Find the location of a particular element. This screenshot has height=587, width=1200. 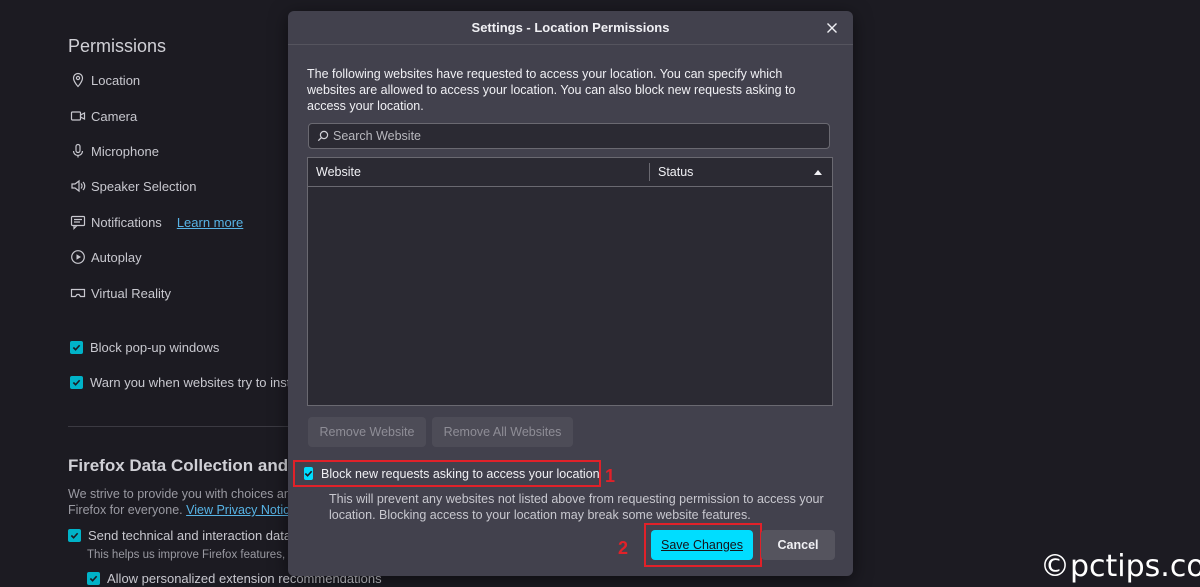

table-header: Website Status is located at coordinates (570, 172).